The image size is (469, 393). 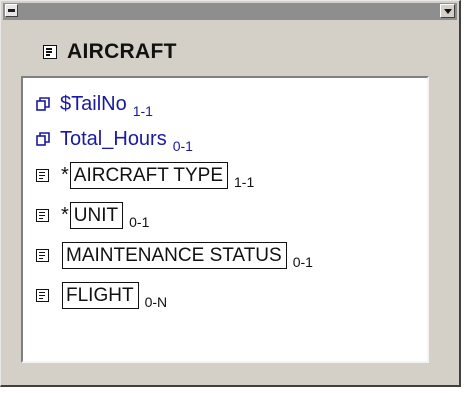 I want to click on system-menu-button, so click(x=11, y=10).